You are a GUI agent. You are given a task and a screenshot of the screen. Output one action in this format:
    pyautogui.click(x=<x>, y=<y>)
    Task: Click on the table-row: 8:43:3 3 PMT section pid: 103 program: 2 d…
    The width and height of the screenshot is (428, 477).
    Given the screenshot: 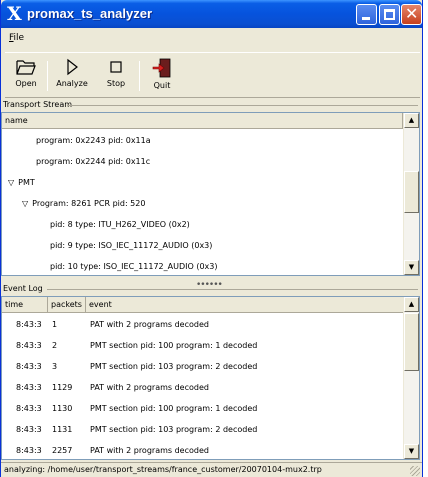 What is the action you would take?
    pyautogui.click(x=202, y=367)
    